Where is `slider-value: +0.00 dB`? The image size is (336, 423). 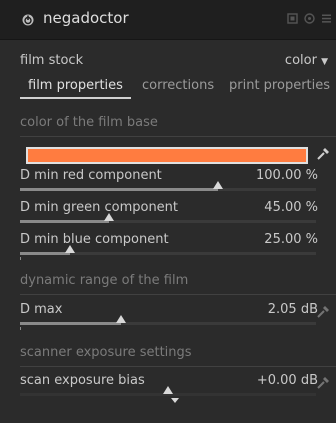 slider-value: +0.00 dB is located at coordinates (287, 380).